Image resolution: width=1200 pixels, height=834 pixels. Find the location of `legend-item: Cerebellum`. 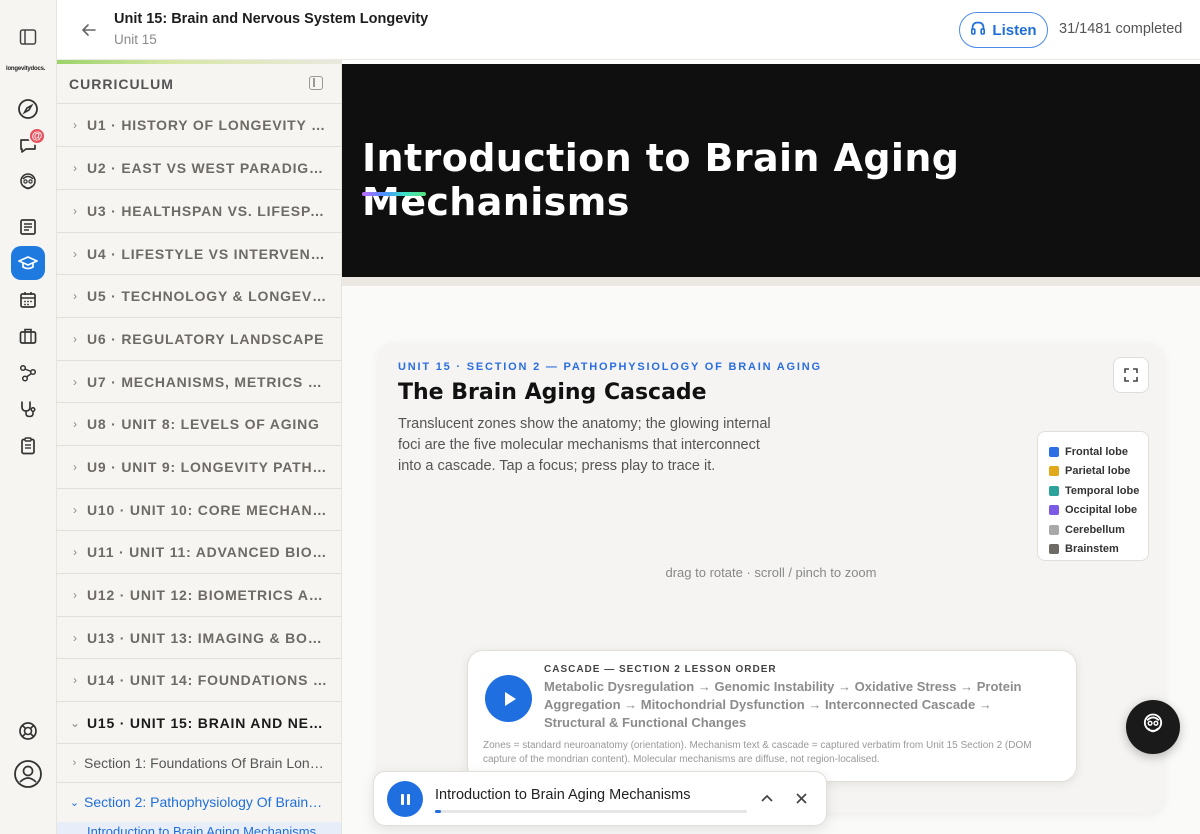

legend-item: Cerebellum is located at coordinates (1098, 530).